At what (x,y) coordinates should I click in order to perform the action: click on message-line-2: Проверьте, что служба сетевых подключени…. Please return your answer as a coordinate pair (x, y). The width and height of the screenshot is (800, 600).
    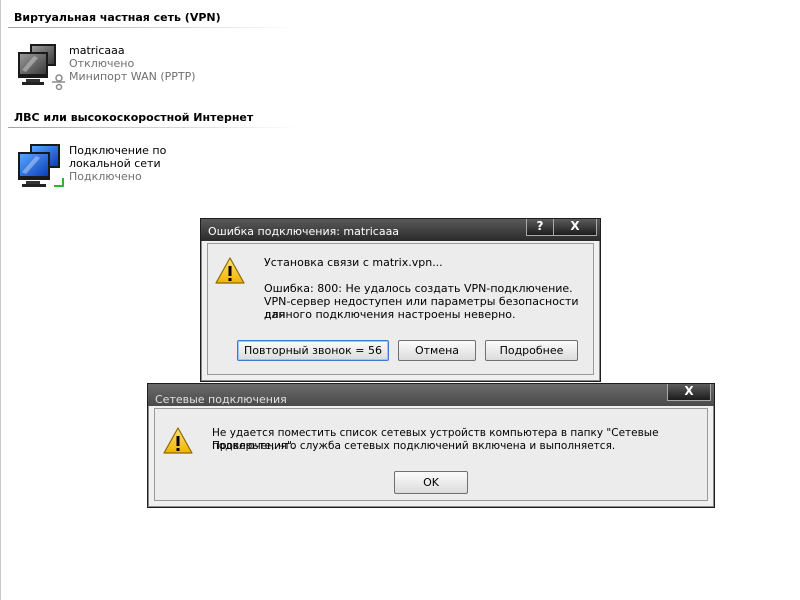
    Looking at the image, I should click on (414, 446).